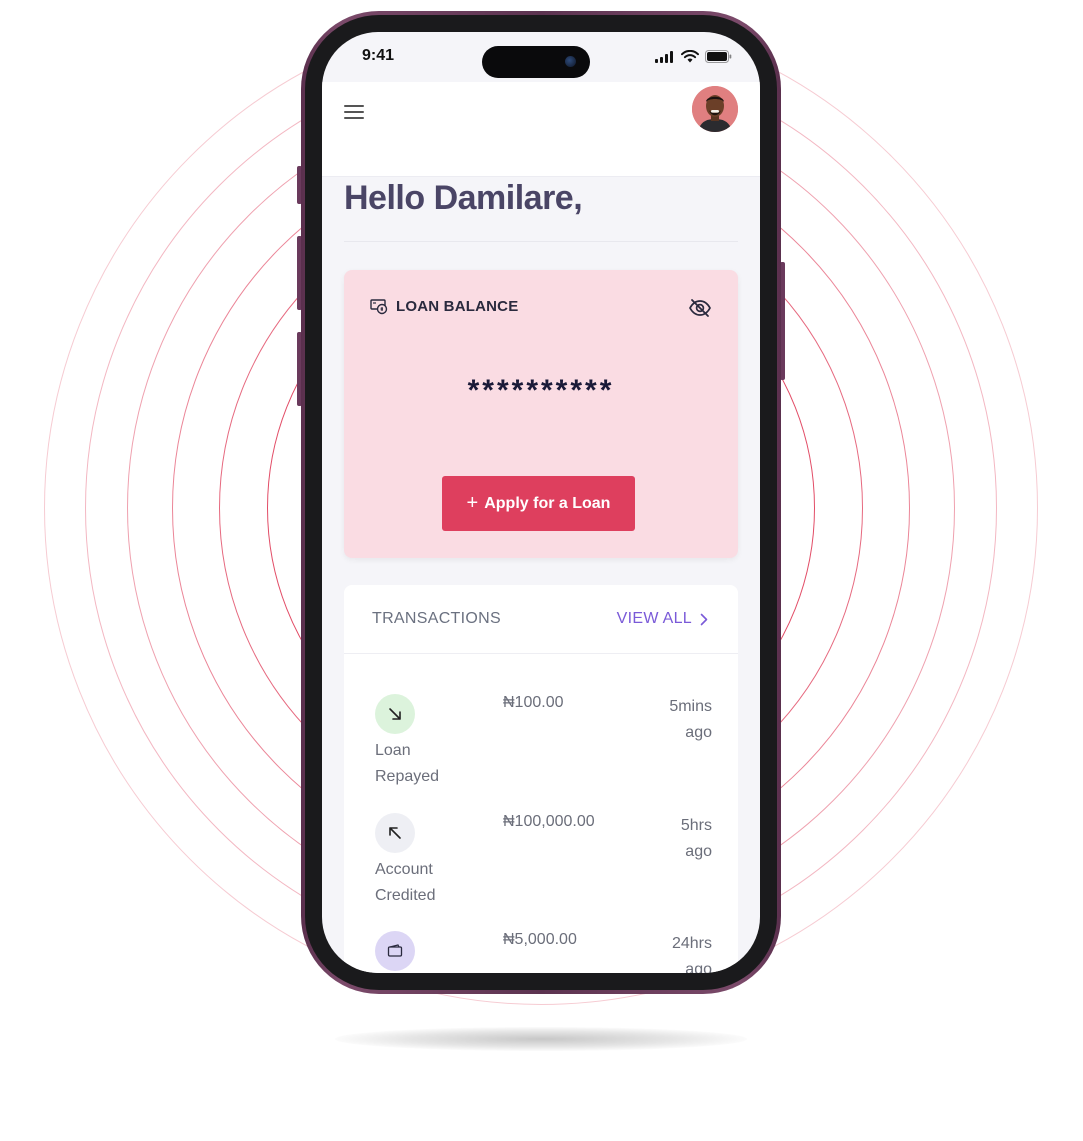  I want to click on money-icon, so click(379, 306).